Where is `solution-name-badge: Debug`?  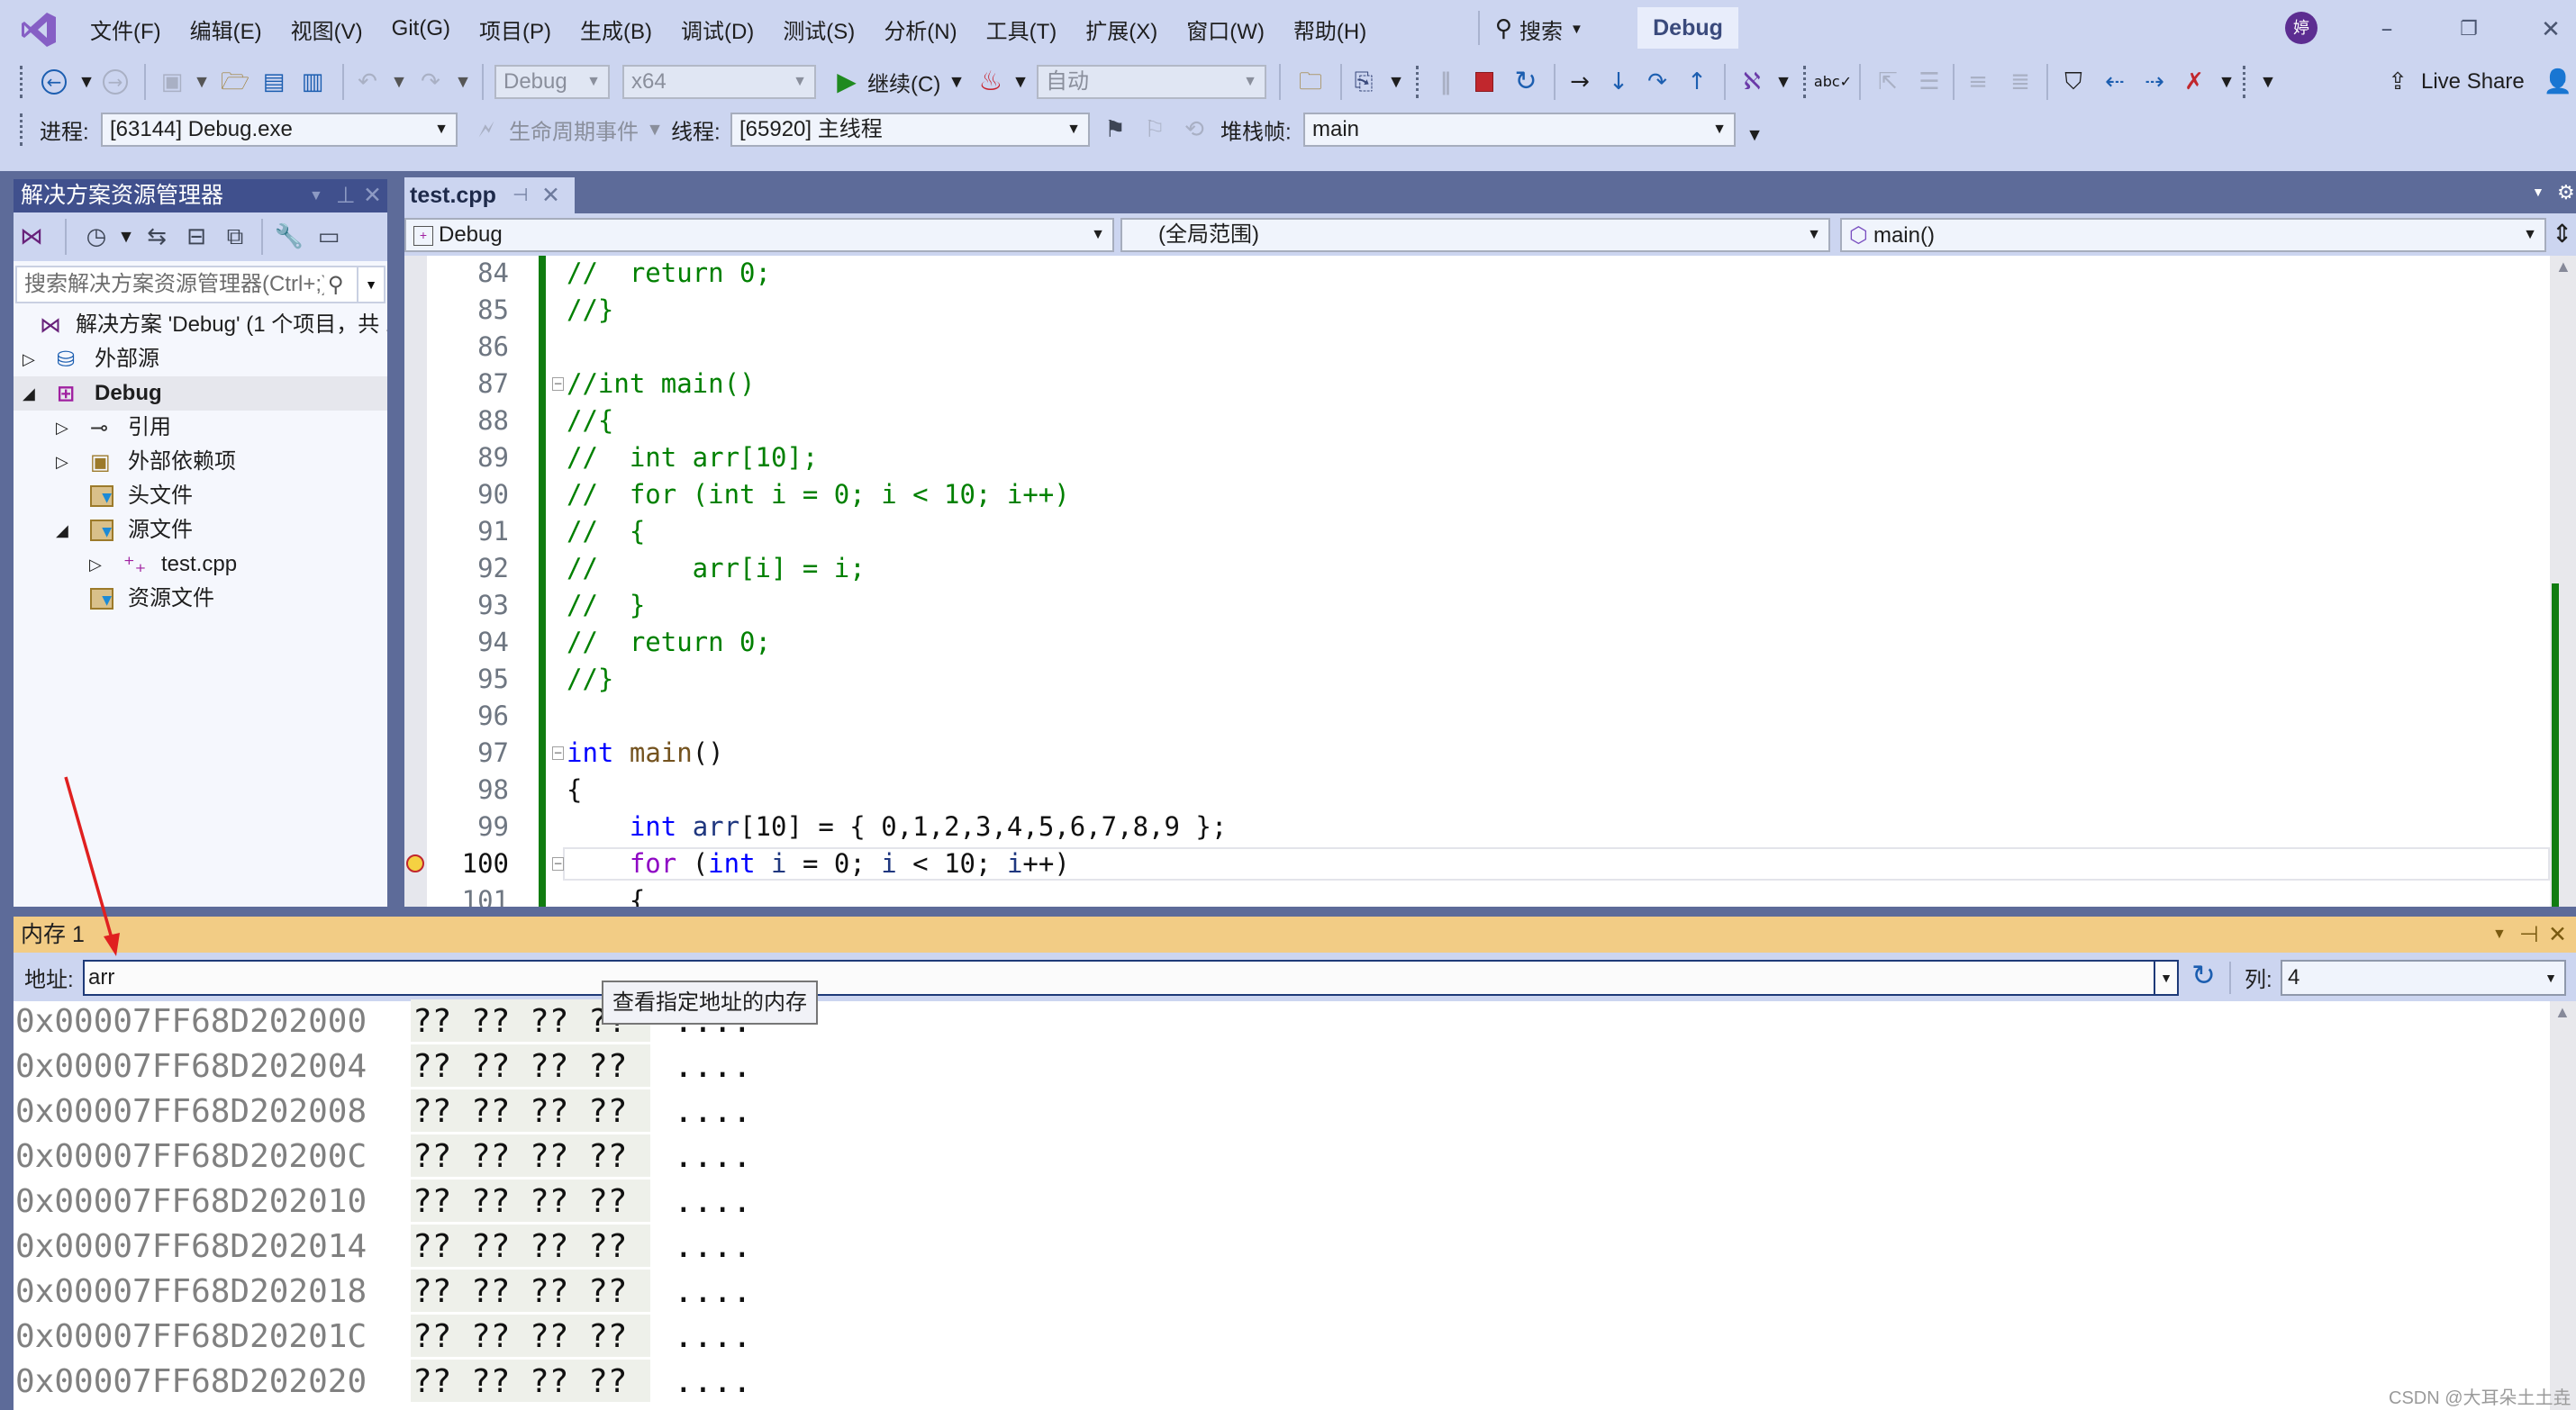 solution-name-badge: Debug is located at coordinates (1687, 28).